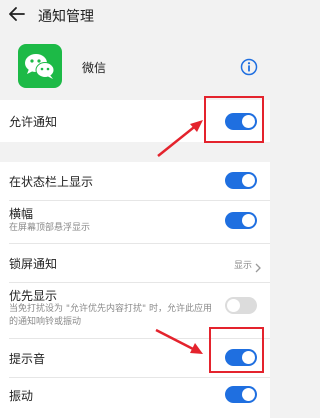 The height and width of the screenshot is (418, 320). What do you see at coordinates (21, 396) in the screenshot?
I see `vibrate-label: 振动` at bounding box center [21, 396].